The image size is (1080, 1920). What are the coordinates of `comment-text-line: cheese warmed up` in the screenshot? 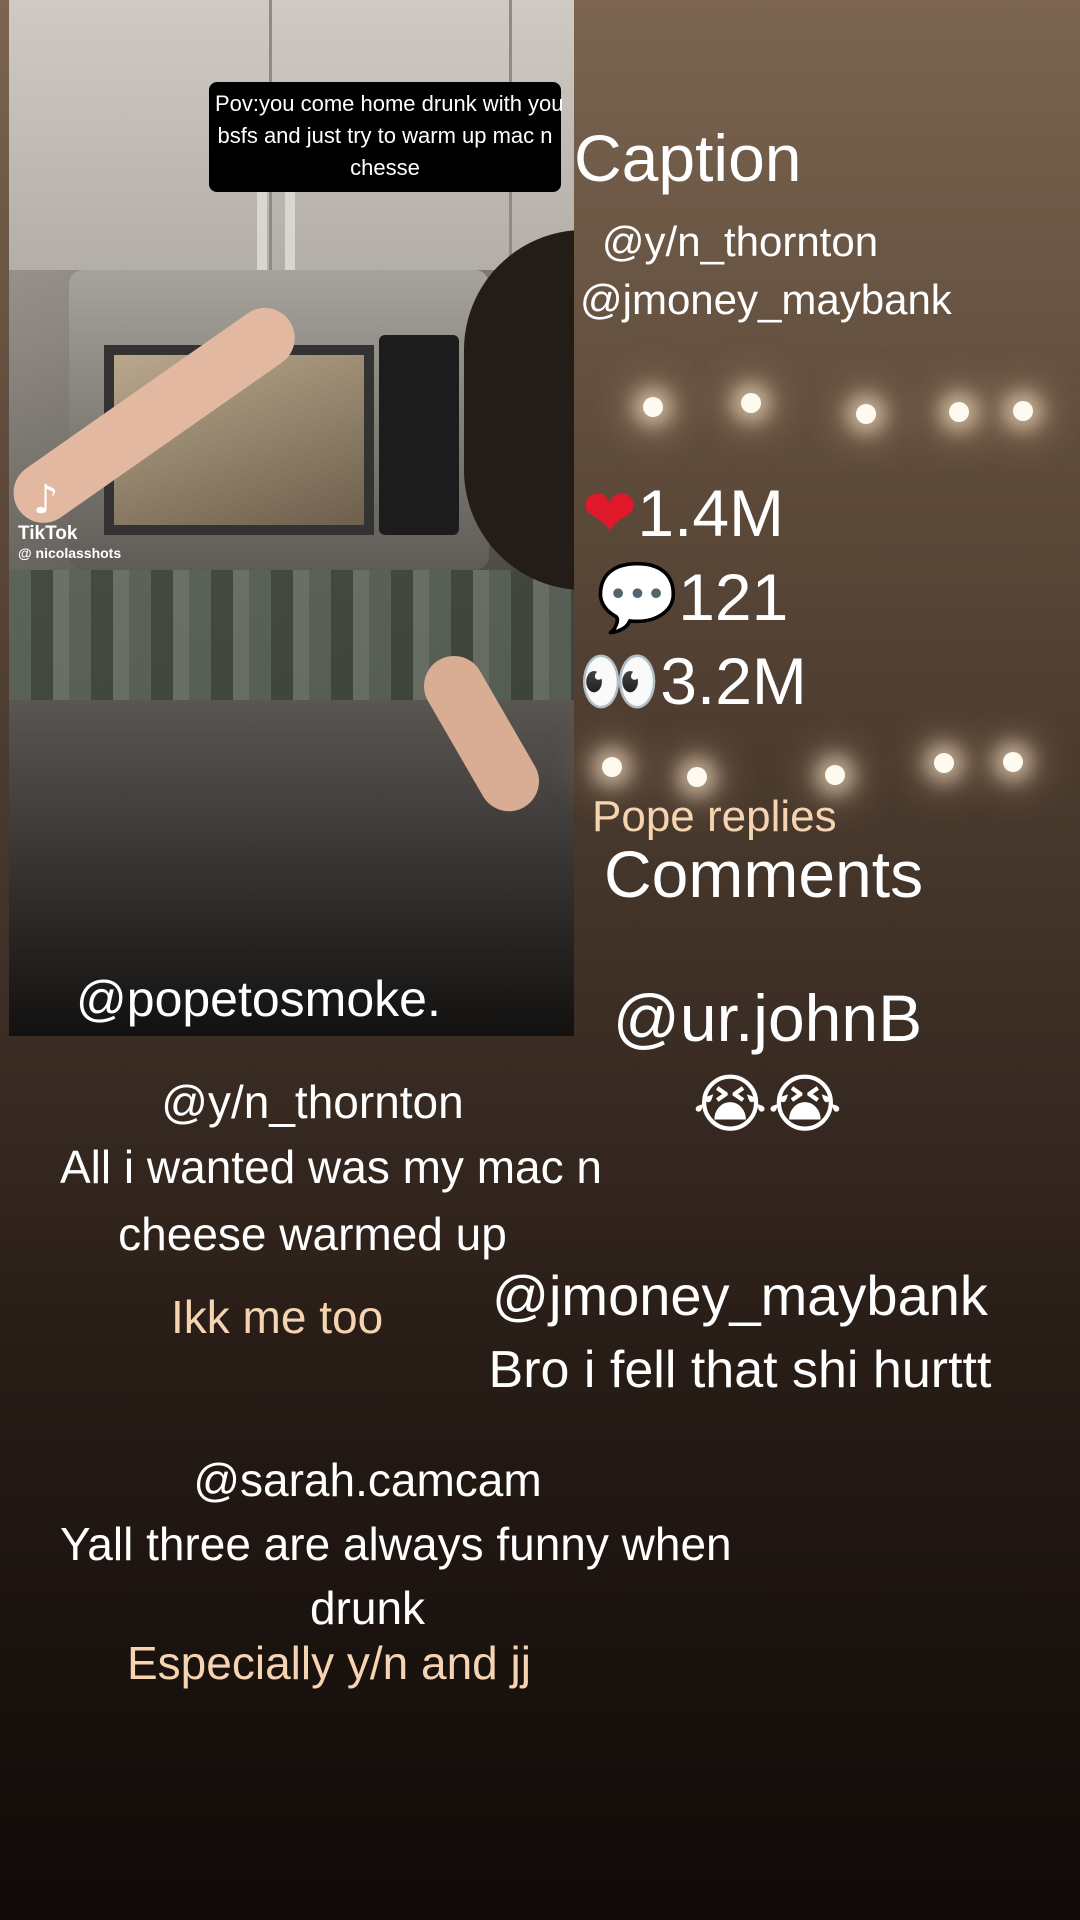 It's located at (312, 1234).